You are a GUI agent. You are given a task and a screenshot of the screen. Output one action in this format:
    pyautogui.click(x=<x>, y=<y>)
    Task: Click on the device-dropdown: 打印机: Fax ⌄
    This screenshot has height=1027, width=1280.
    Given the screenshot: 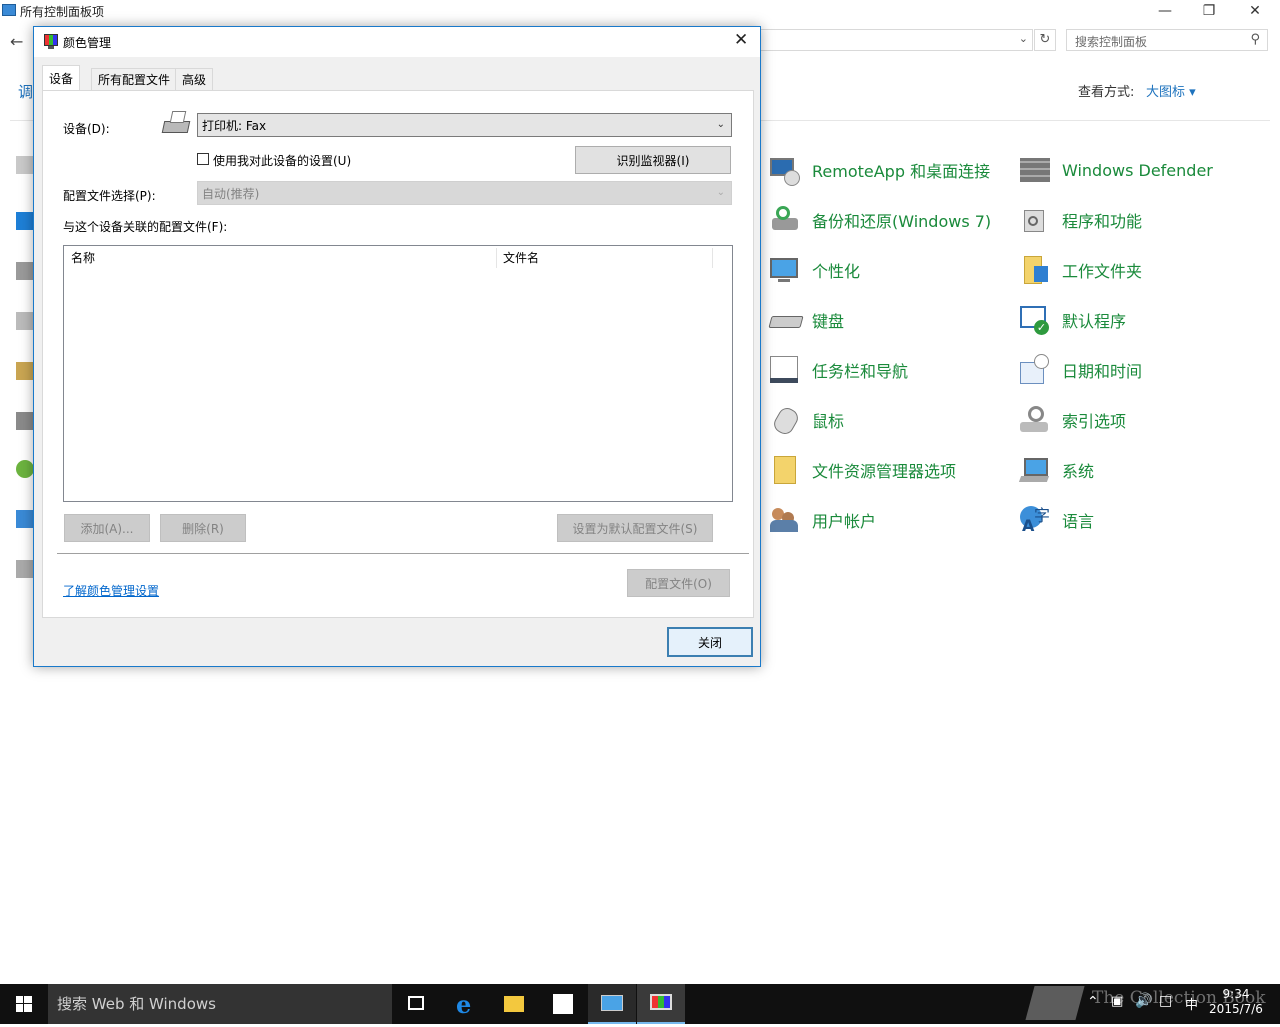 What is the action you would take?
    pyautogui.click(x=464, y=125)
    